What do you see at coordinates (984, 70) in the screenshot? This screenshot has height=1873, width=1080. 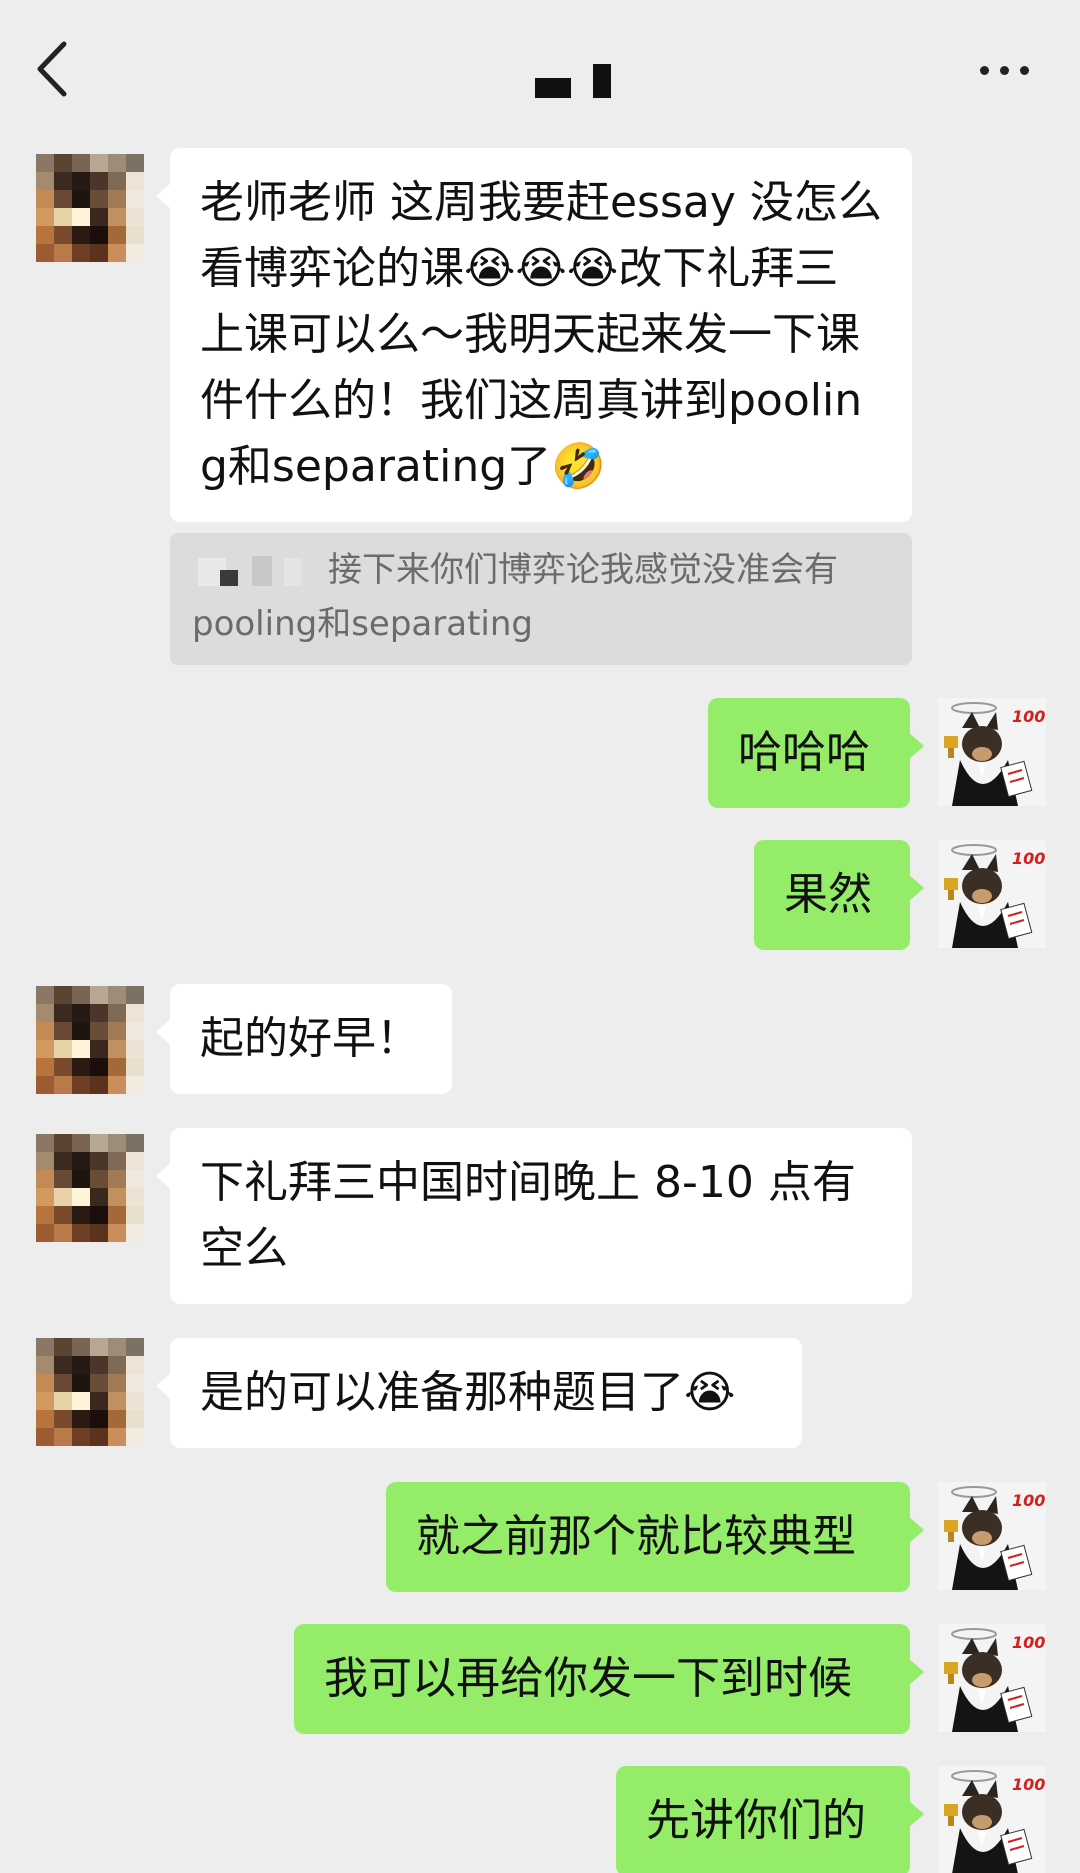 I see `more-dots-icon` at bounding box center [984, 70].